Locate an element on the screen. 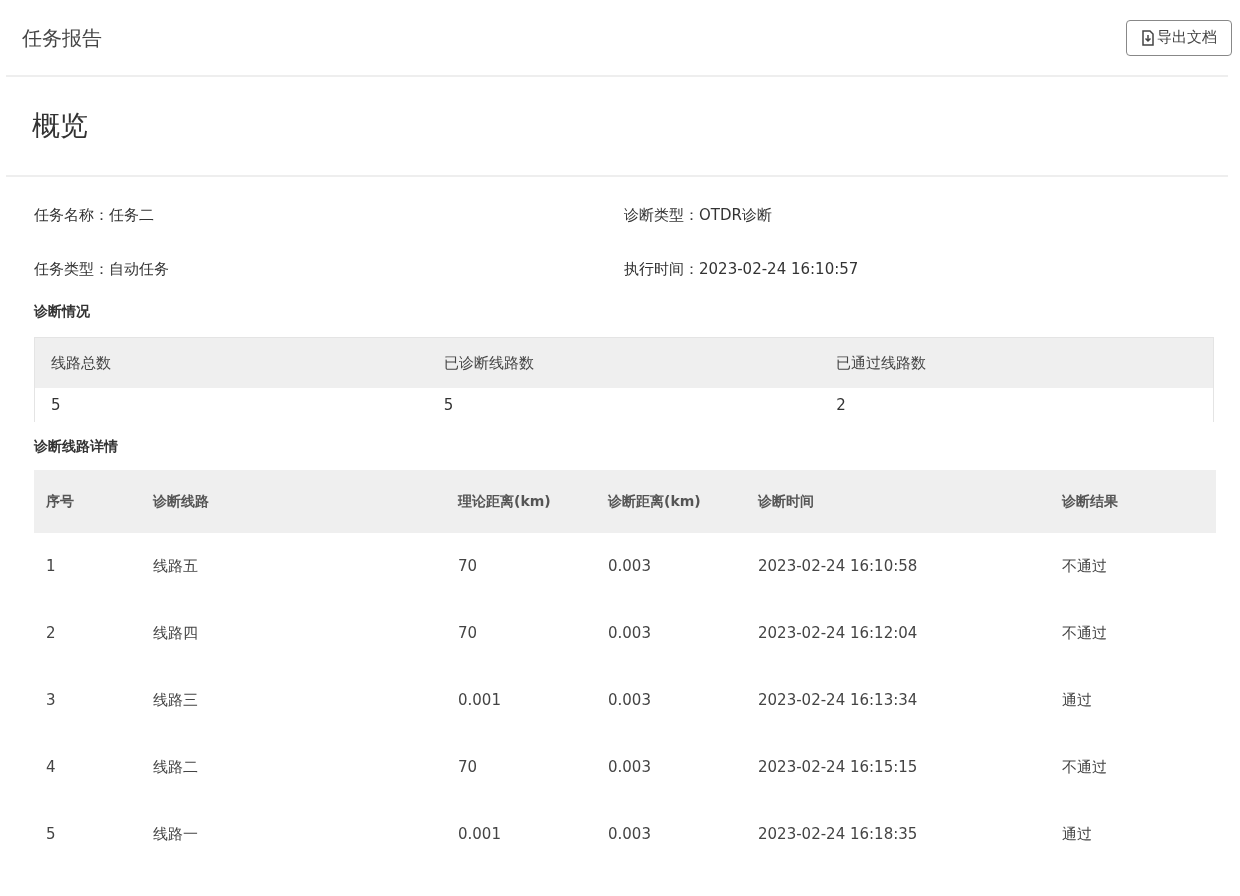  table-cell-text: 线路二 is located at coordinates (175, 768).